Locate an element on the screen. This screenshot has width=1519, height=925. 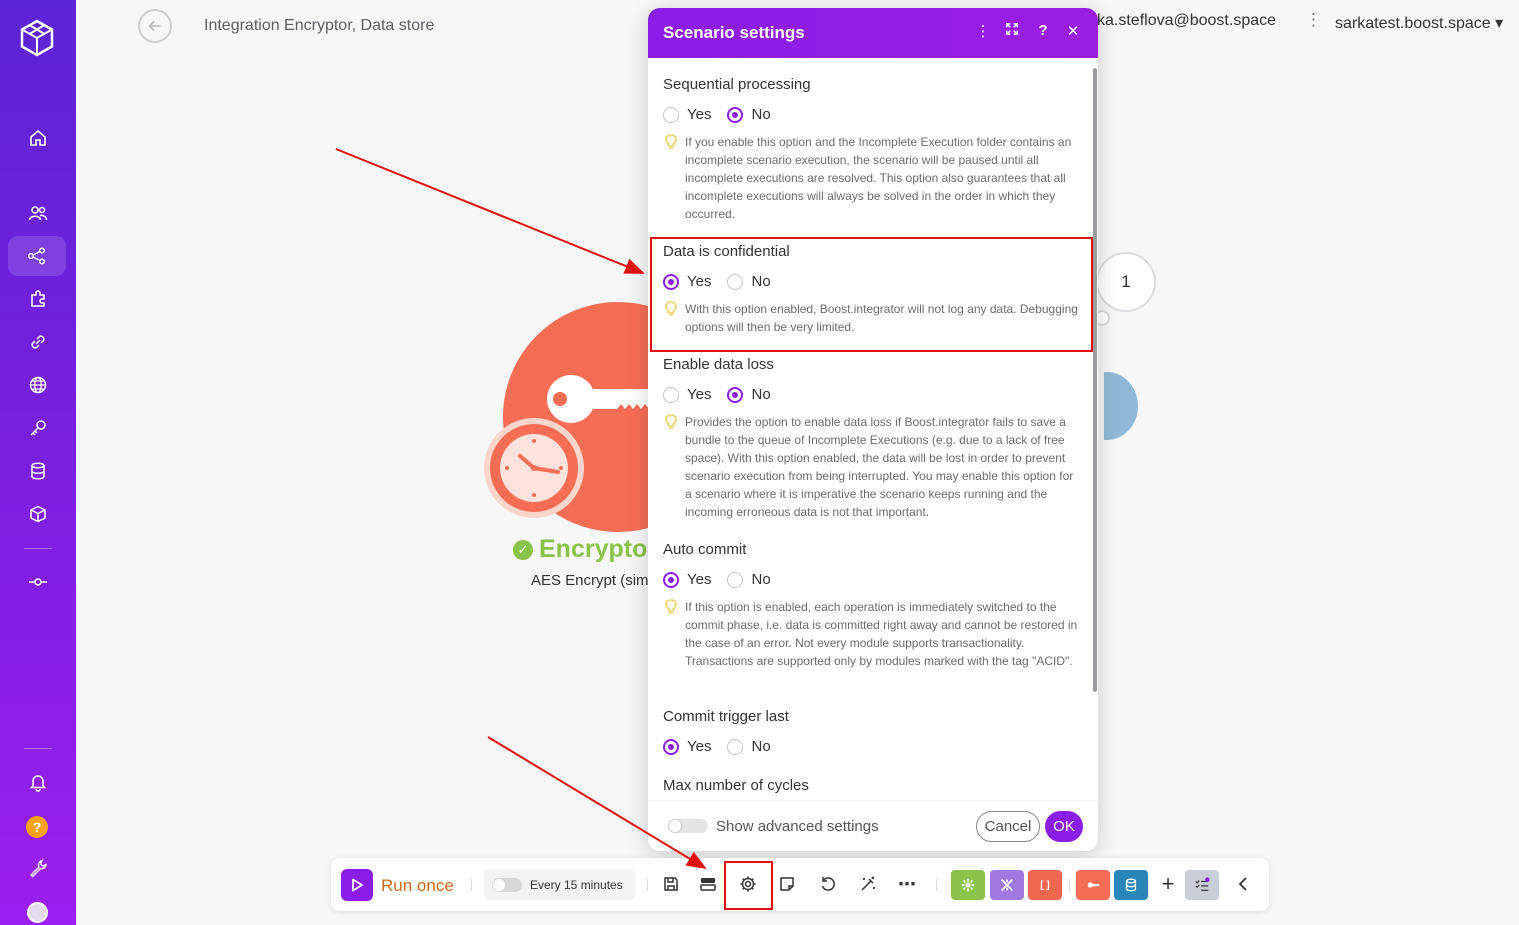
connections-link-icon is located at coordinates (38, 342).